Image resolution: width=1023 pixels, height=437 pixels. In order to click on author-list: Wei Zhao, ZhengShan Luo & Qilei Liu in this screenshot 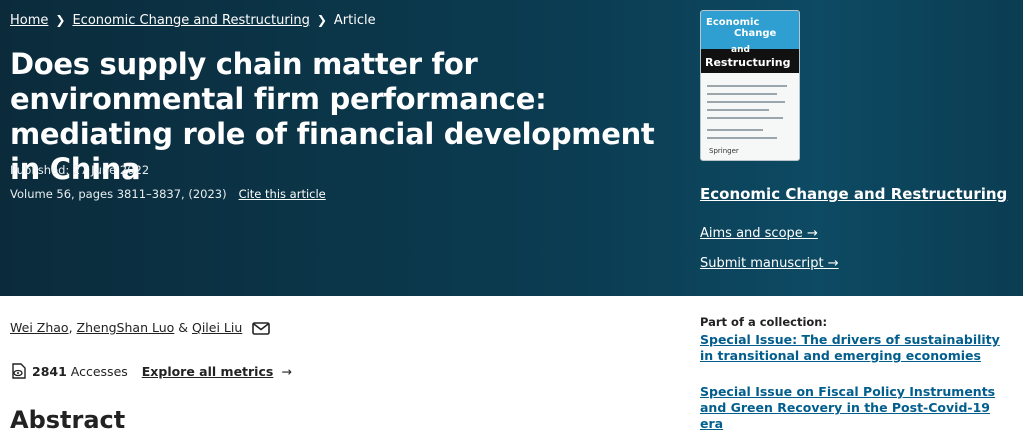, I will do `click(140, 329)`.